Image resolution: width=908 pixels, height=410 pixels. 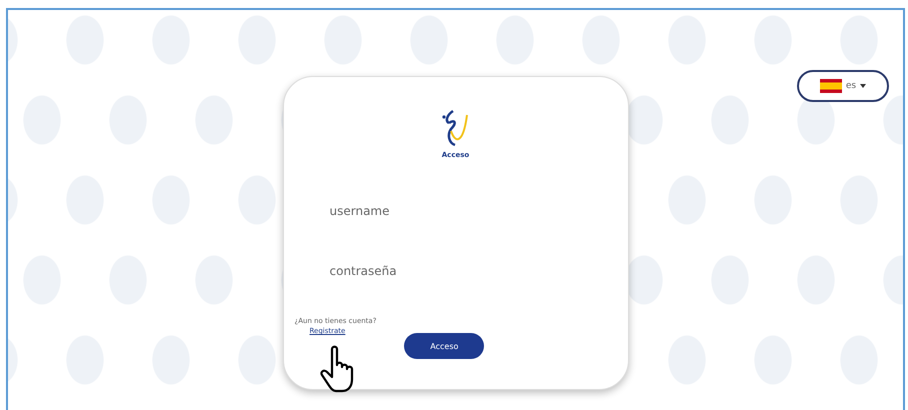 What do you see at coordinates (843, 86) in the screenshot?
I see `language-selector: es` at bounding box center [843, 86].